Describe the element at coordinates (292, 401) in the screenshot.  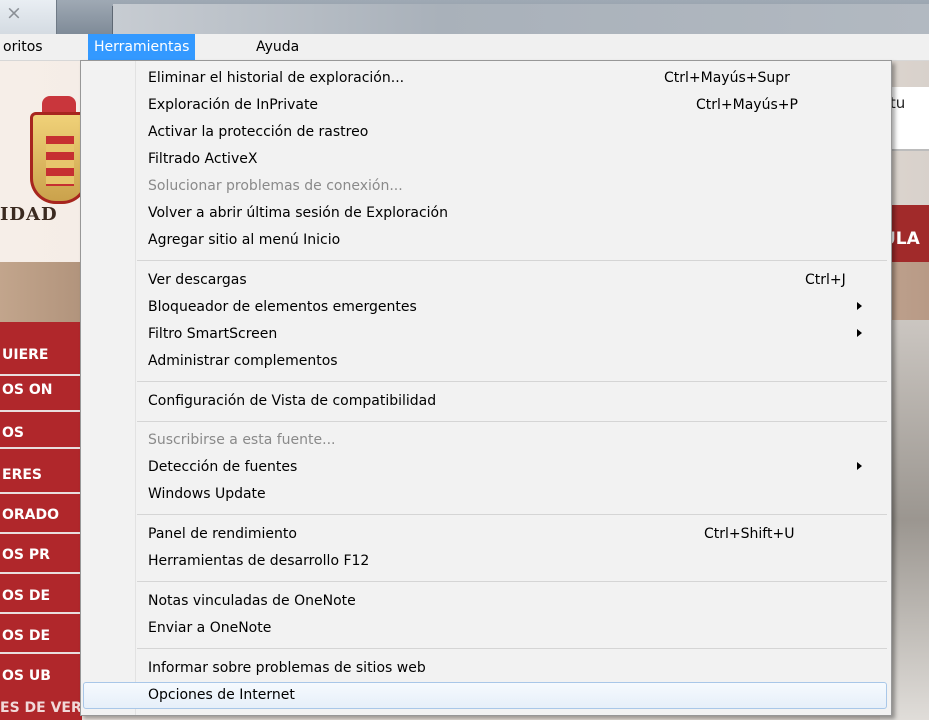
I see `menu-item-label: Configuración de Vista de compatibilidad` at that location.